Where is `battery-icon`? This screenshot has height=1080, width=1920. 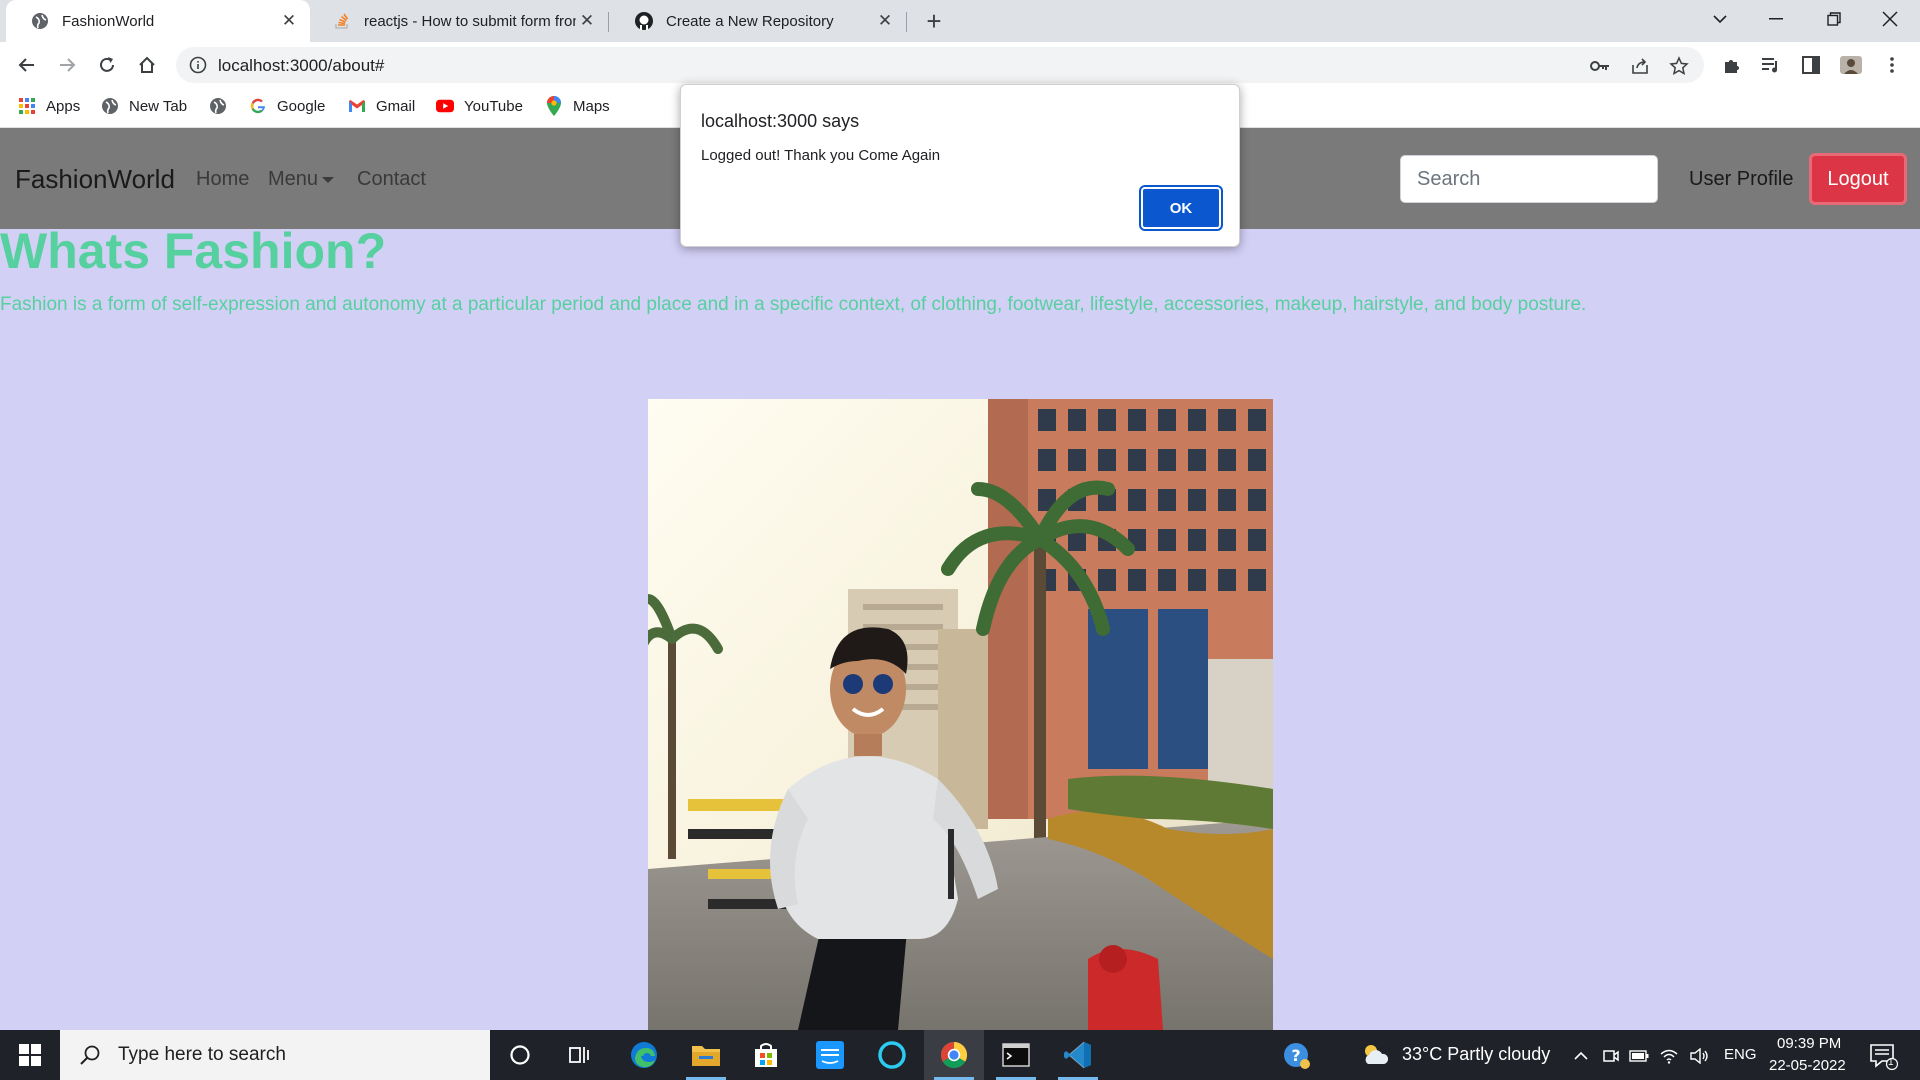
battery-icon is located at coordinates (1639, 1056).